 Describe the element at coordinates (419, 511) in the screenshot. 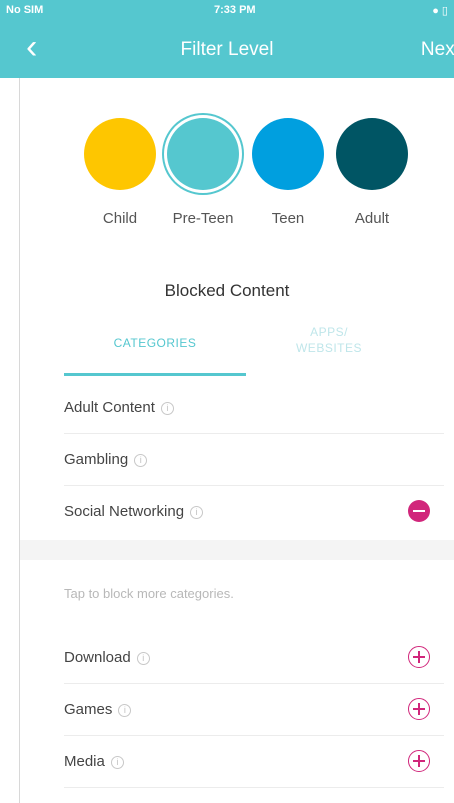

I see `remove-category-icon` at that location.